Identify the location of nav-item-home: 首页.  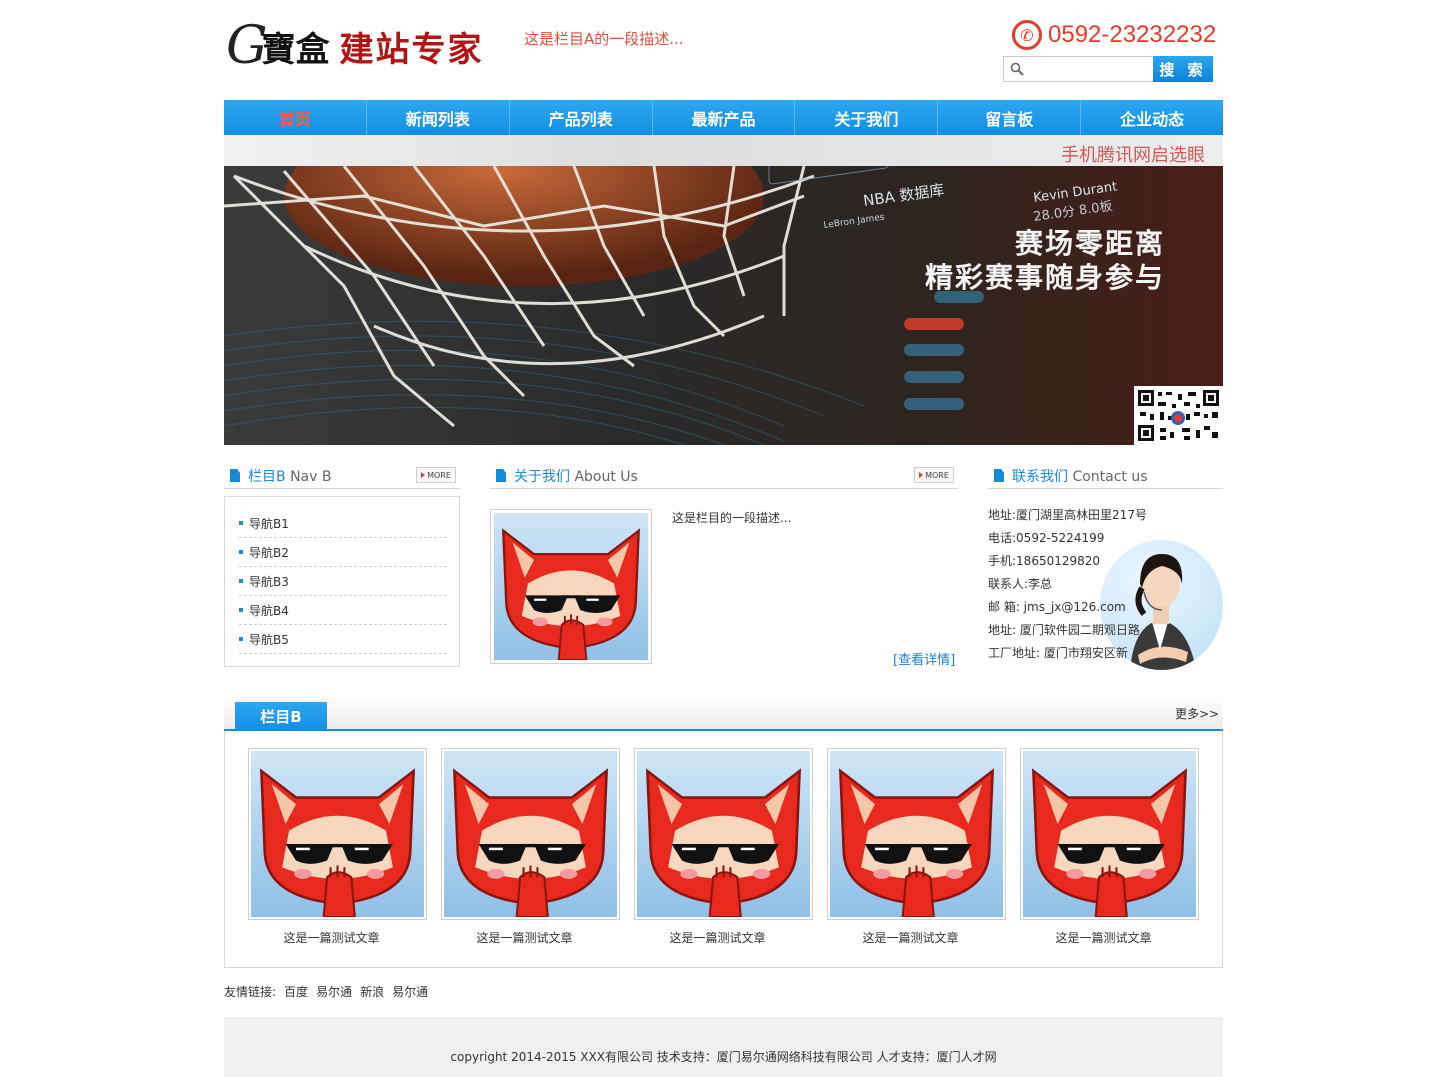
(295, 117).